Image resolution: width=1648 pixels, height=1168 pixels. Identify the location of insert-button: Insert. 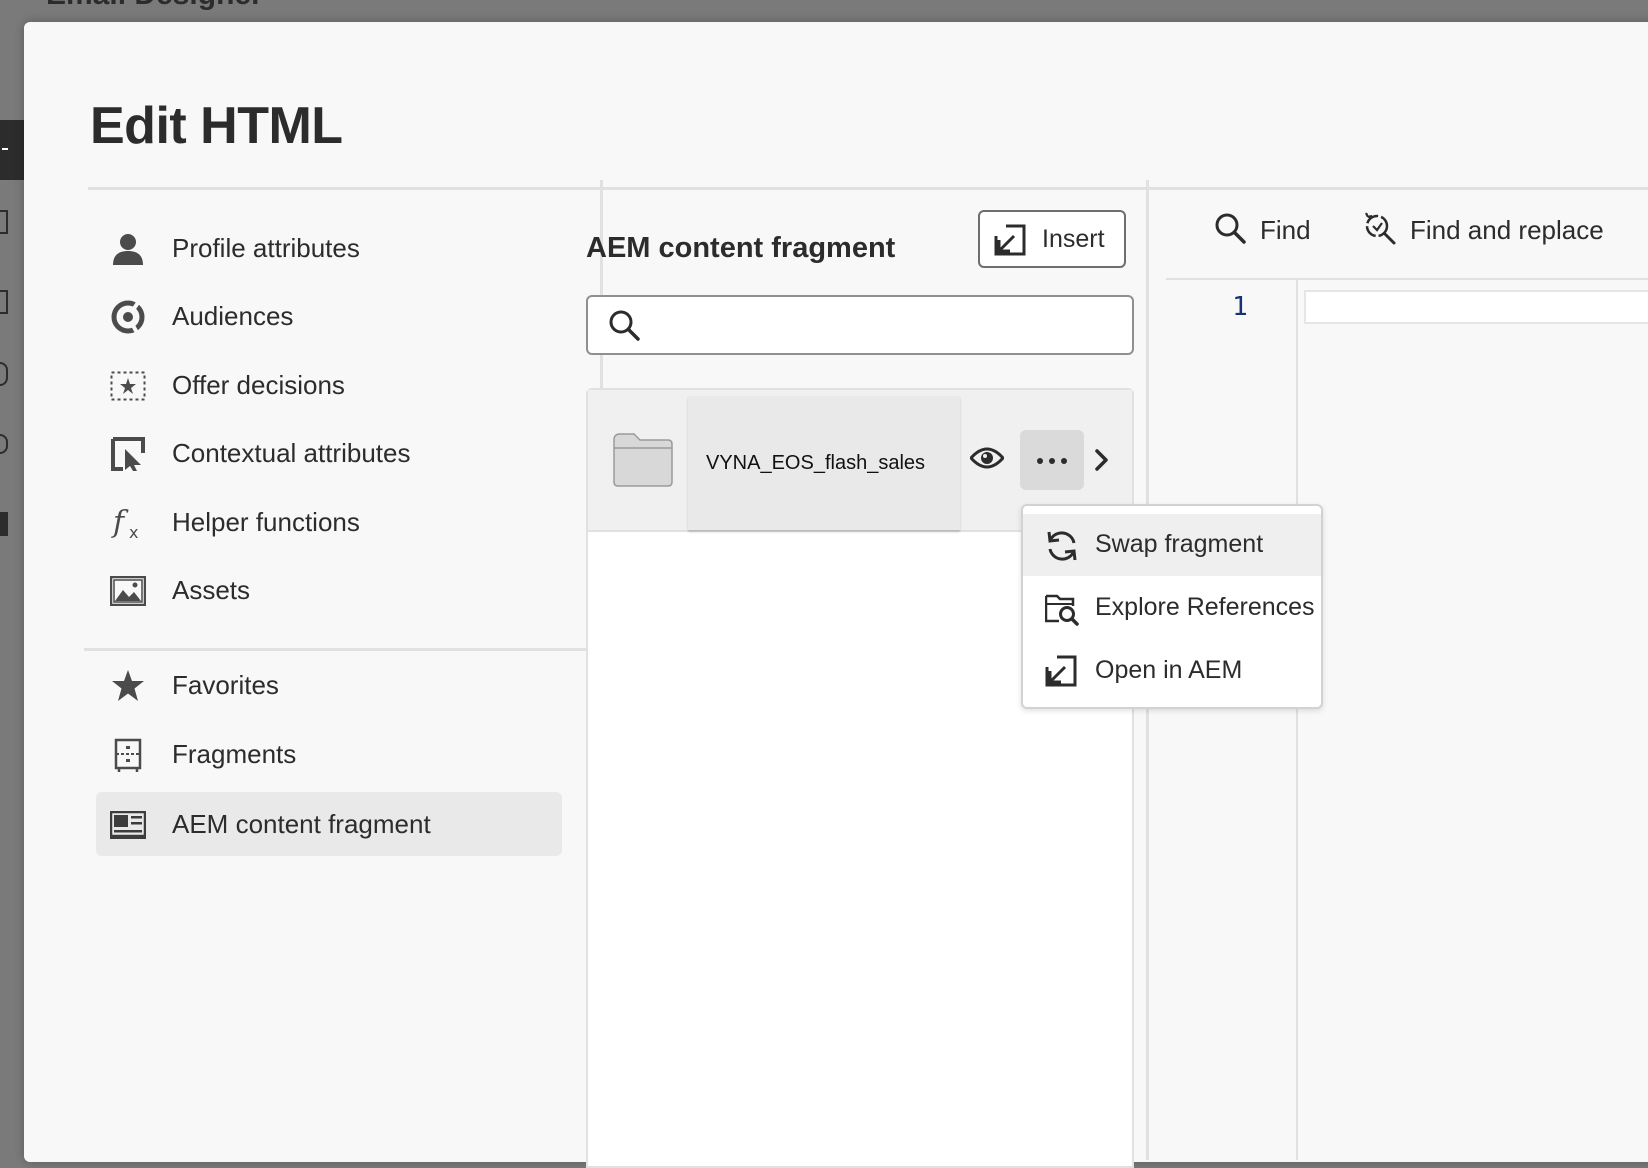
(1052, 239).